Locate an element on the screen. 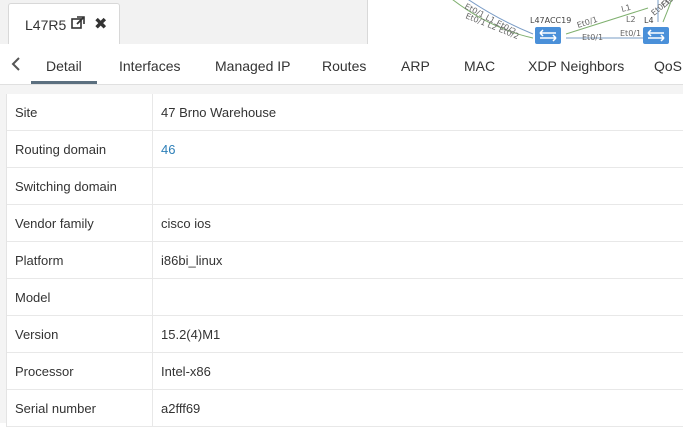 Image resolution: width=683 pixels, height=427 pixels. tab-arp: ARP is located at coordinates (415, 66).